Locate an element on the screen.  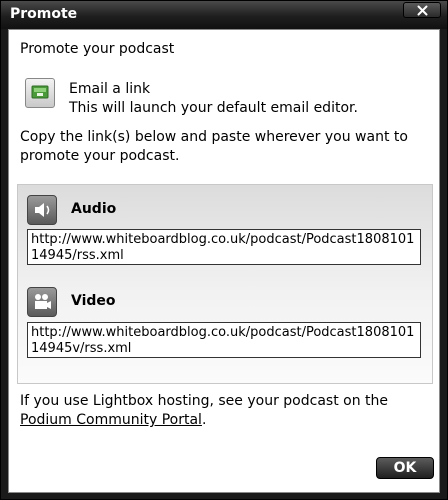
title-bar: Promote is located at coordinates (224, 15).